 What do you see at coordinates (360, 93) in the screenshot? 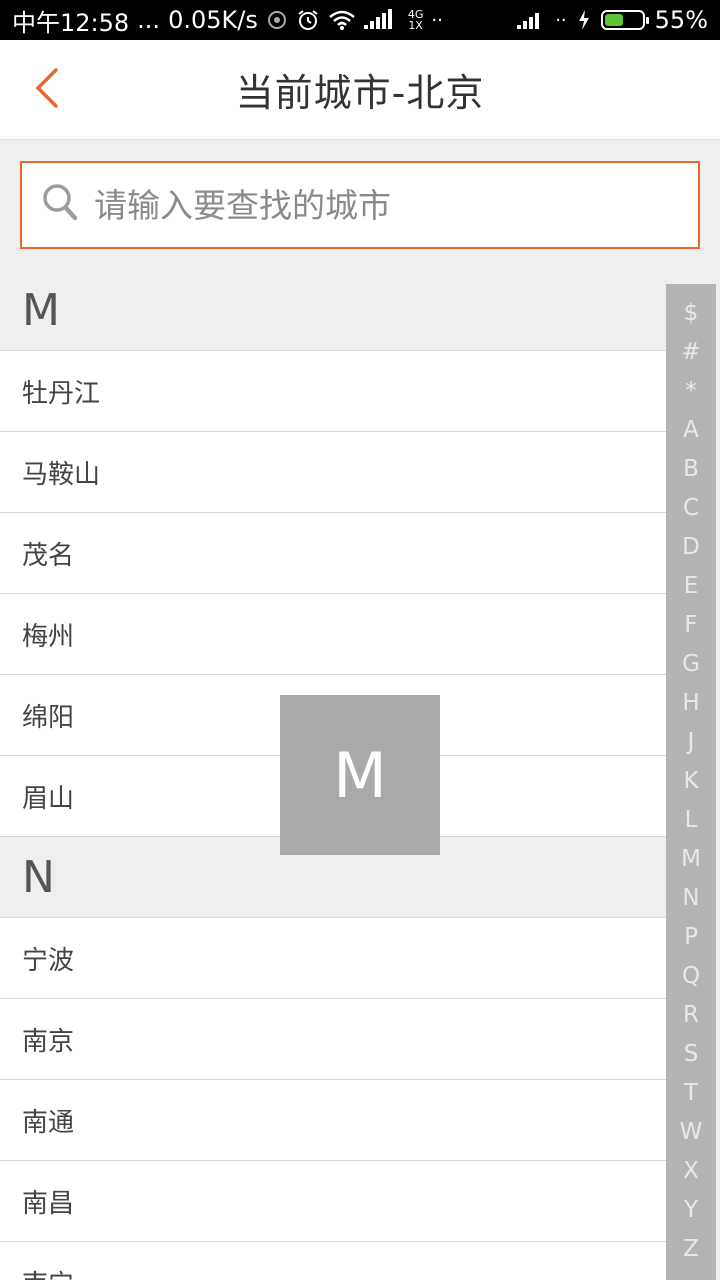
I see `page-title: 当前城市-北京` at bounding box center [360, 93].